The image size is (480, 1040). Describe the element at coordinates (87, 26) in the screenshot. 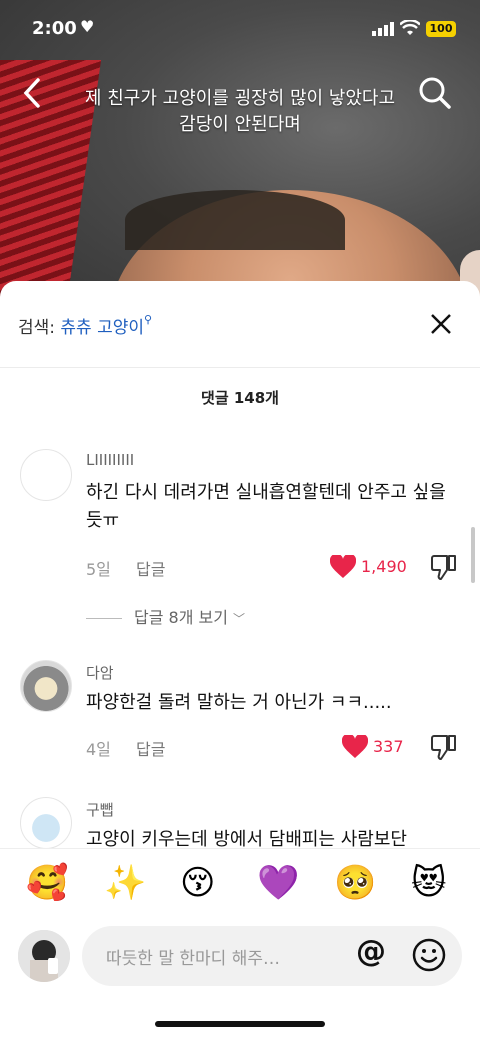

I see `heart-status-icon: ♥` at that location.